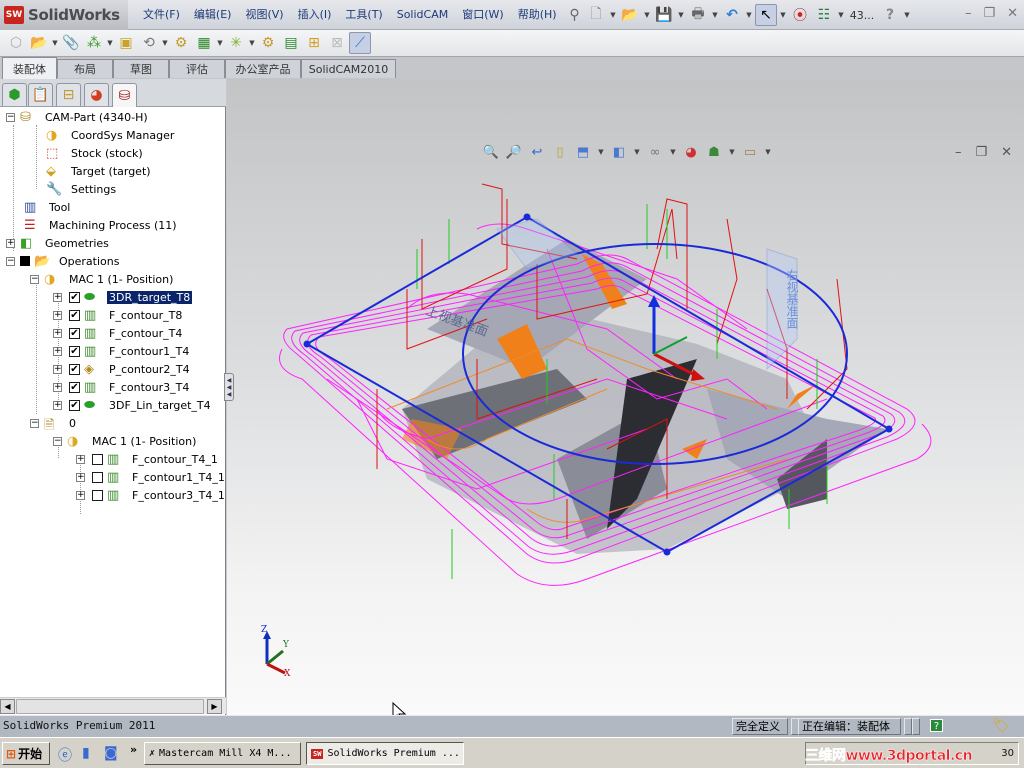  Describe the element at coordinates (39, 43) in the screenshot. I see `new-part-icon: 📂` at that location.